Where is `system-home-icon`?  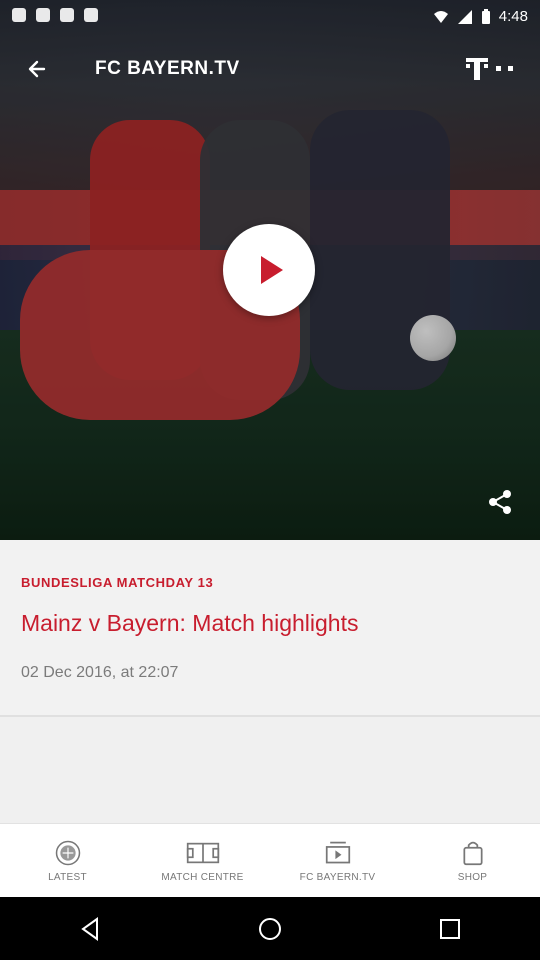 system-home-icon is located at coordinates (270, 929).